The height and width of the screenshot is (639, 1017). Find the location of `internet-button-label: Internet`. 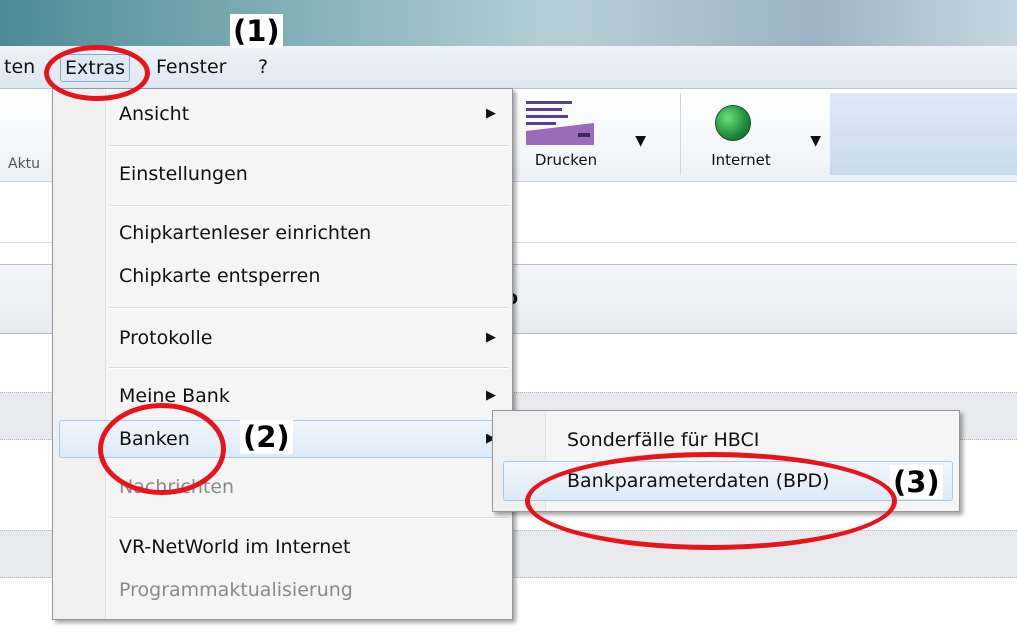

internet-button-label: Internet is located at coordinates (741, 160).